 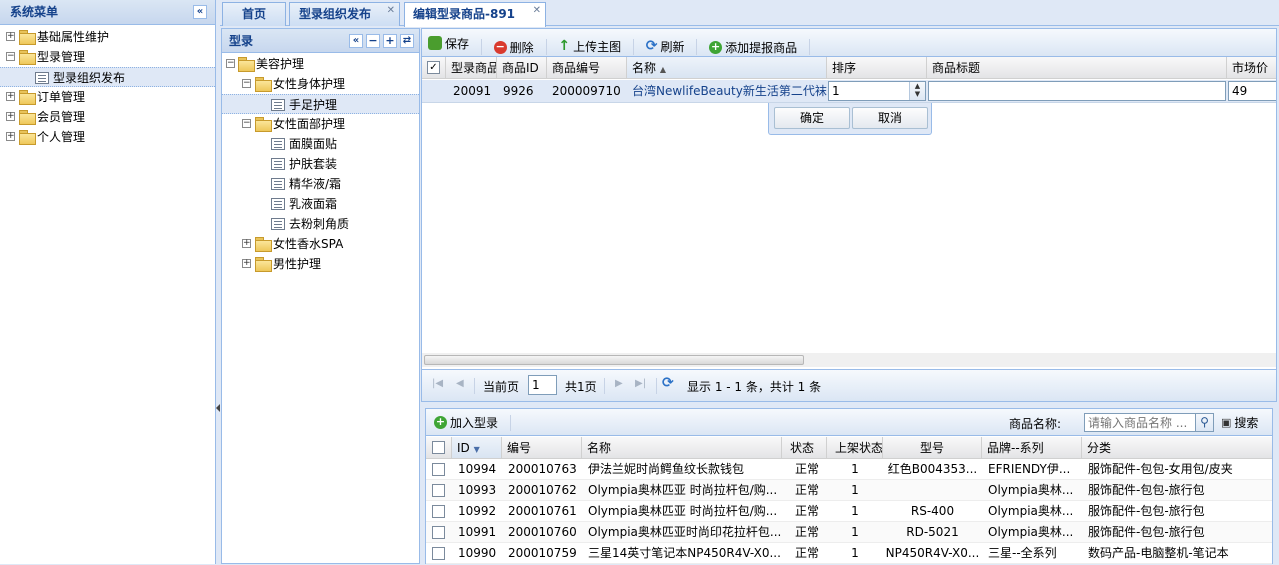 I want to click on tree-node: − 美容护理, so click(x=320, y=64).